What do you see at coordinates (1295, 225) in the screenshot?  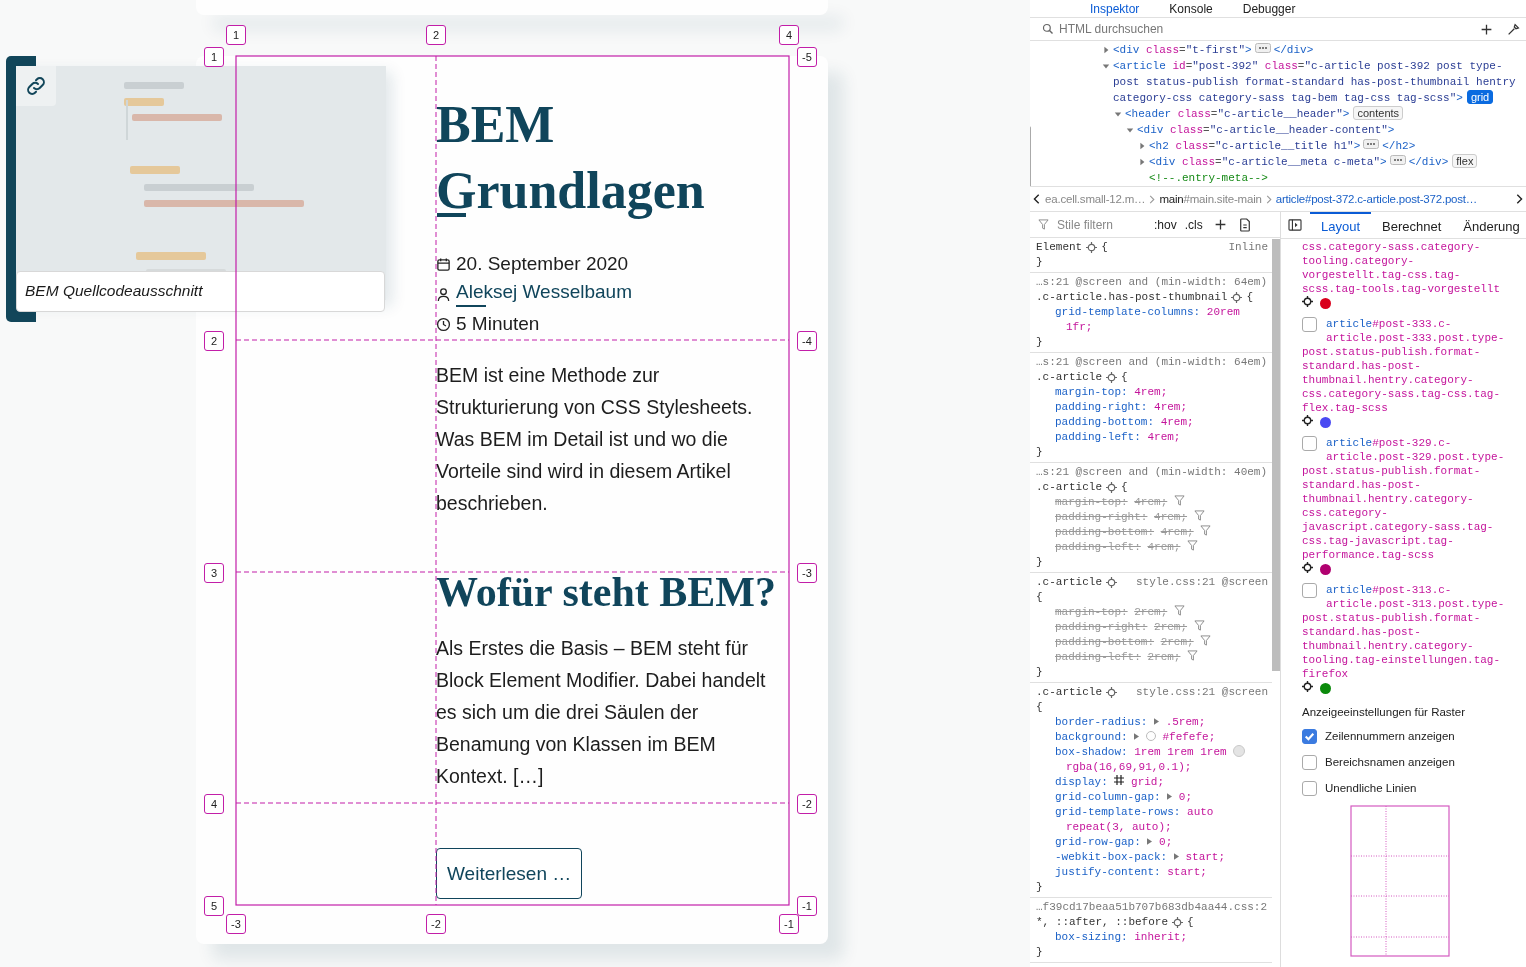 I see `sidebar-toggle-icon` at bounding box center [1295, 225].